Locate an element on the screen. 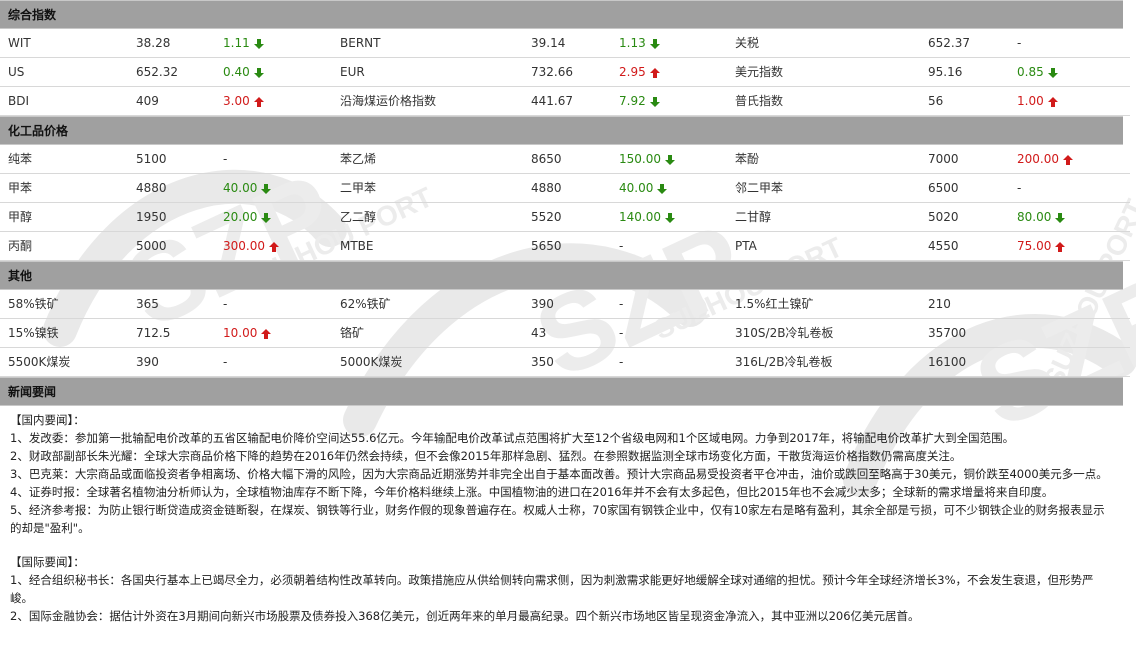 The height and width of the screenshot is (672, 1136). item-change: 300.00 is located at coordinates (251, 246).